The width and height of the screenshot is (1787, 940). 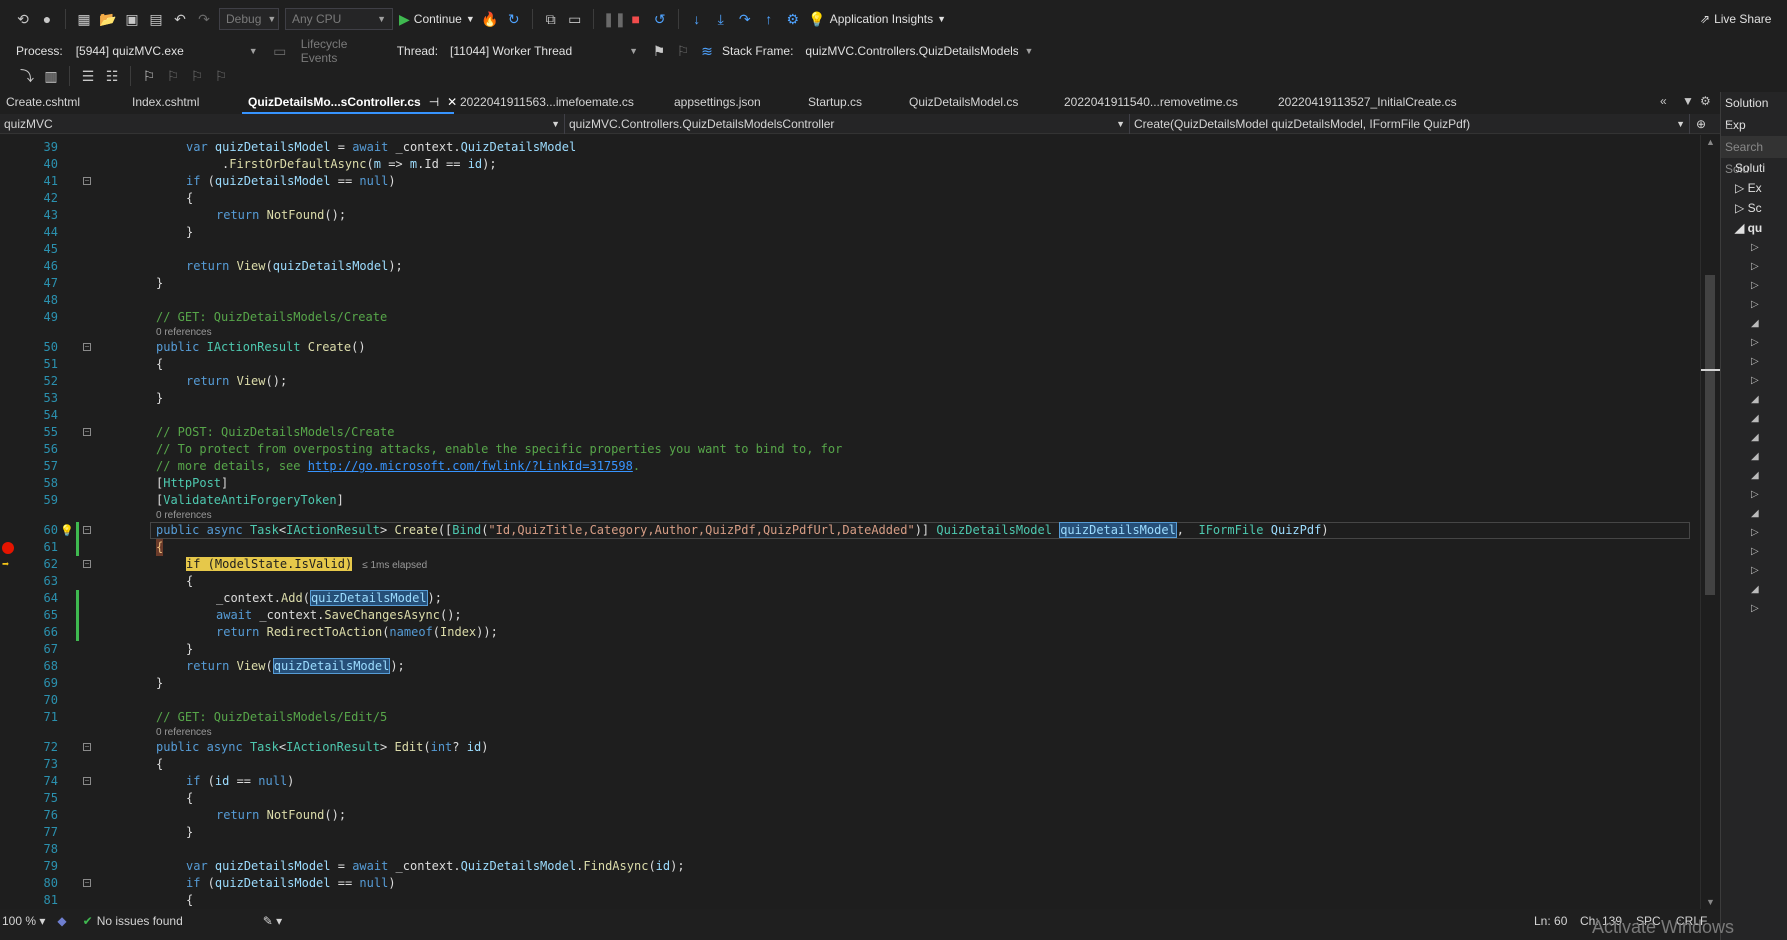 I want to click on tab-list-icon: ▼, so click(x=1688, y=101).